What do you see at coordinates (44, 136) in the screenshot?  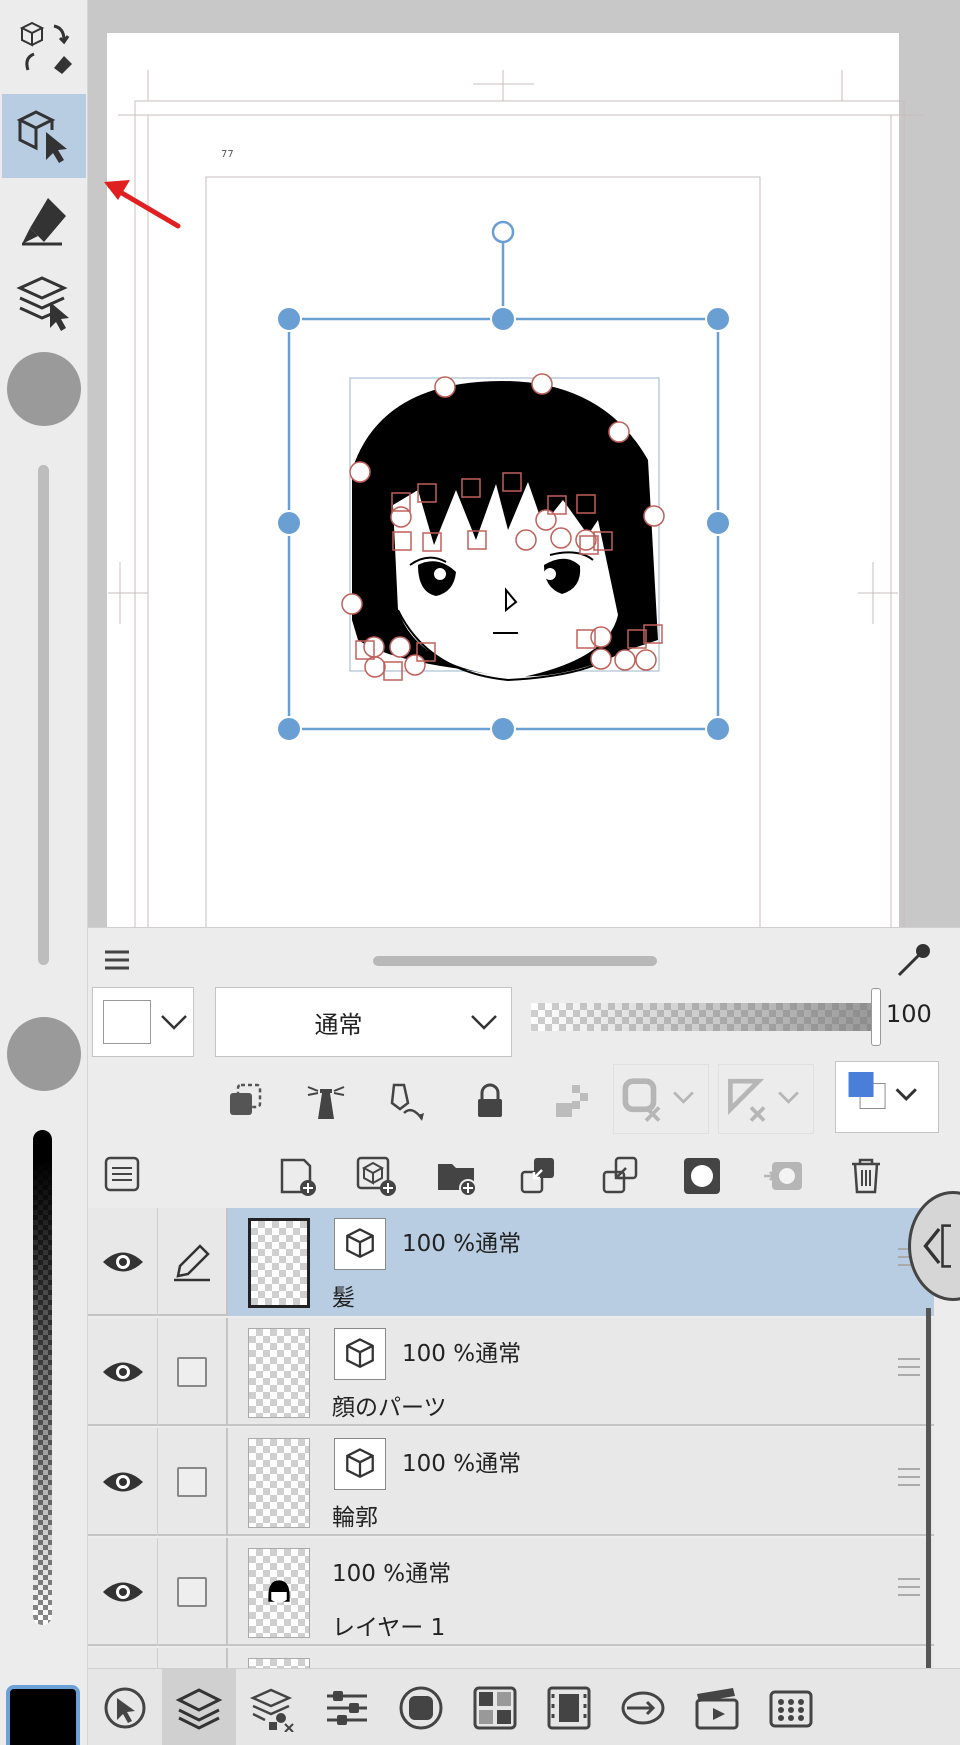 I see `object-tool-button` at bounding box center [44, 136].